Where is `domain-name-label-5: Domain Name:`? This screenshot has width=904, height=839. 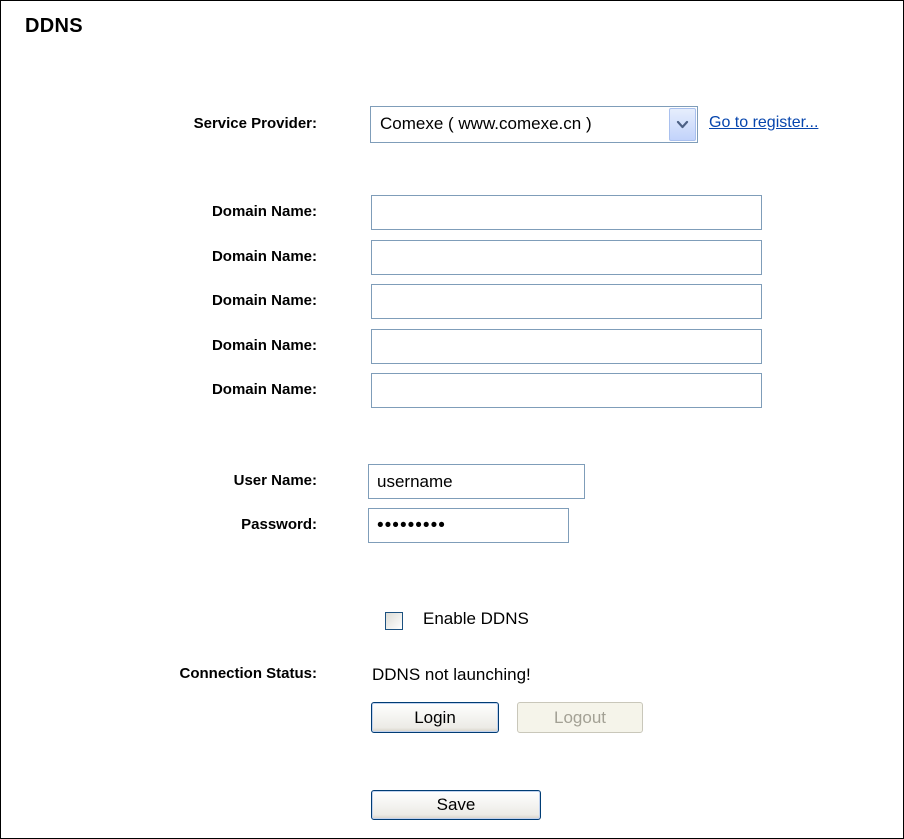 domain-name-label-5: Domain Name: is located at coordinates (264, 389).